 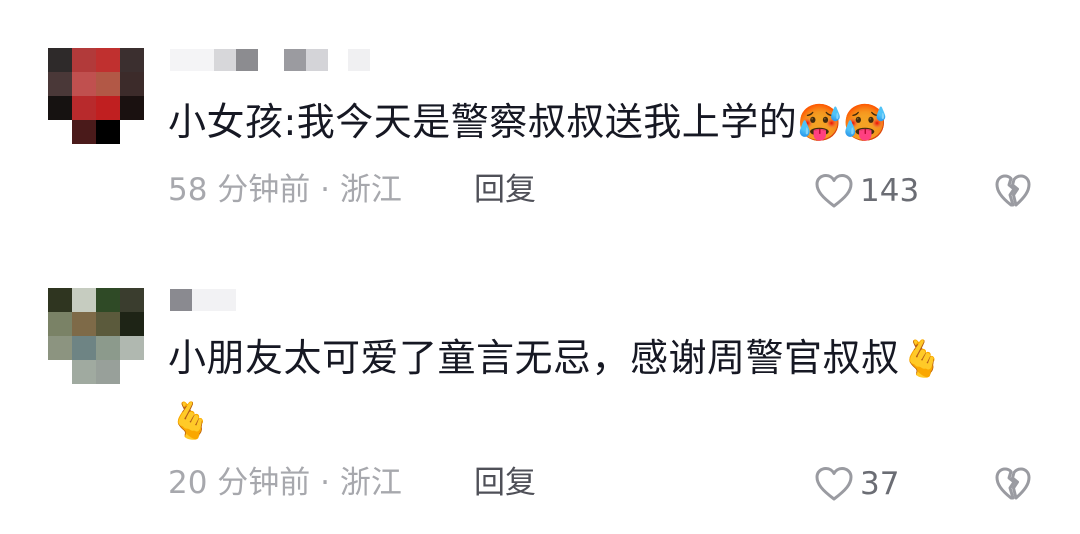 What do you see at coordinates (608, 190) in the screenshot?
I see `comment-meta: 58 分钟前 · 浙江 回复 143` at bounding box center [608, 190].